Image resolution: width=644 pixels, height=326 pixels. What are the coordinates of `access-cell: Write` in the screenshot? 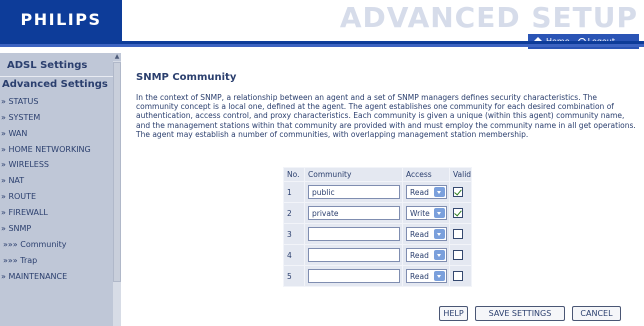 It's located at (426, 213).